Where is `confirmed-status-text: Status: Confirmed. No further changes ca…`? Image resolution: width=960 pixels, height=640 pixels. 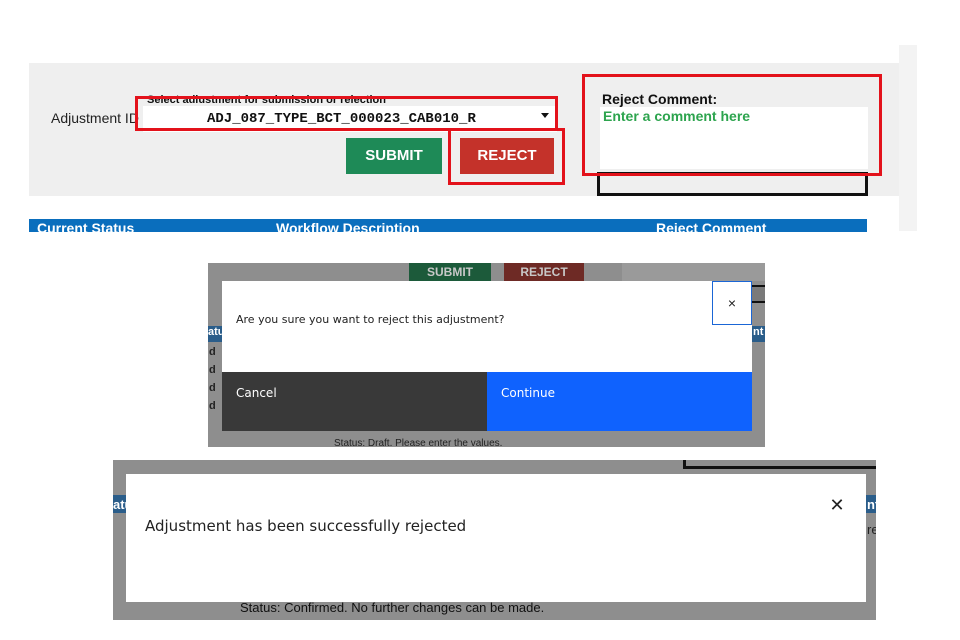
confirmed-status-text: Status: Confirmed. No further changes ca… is located at coordinates (392, 607).